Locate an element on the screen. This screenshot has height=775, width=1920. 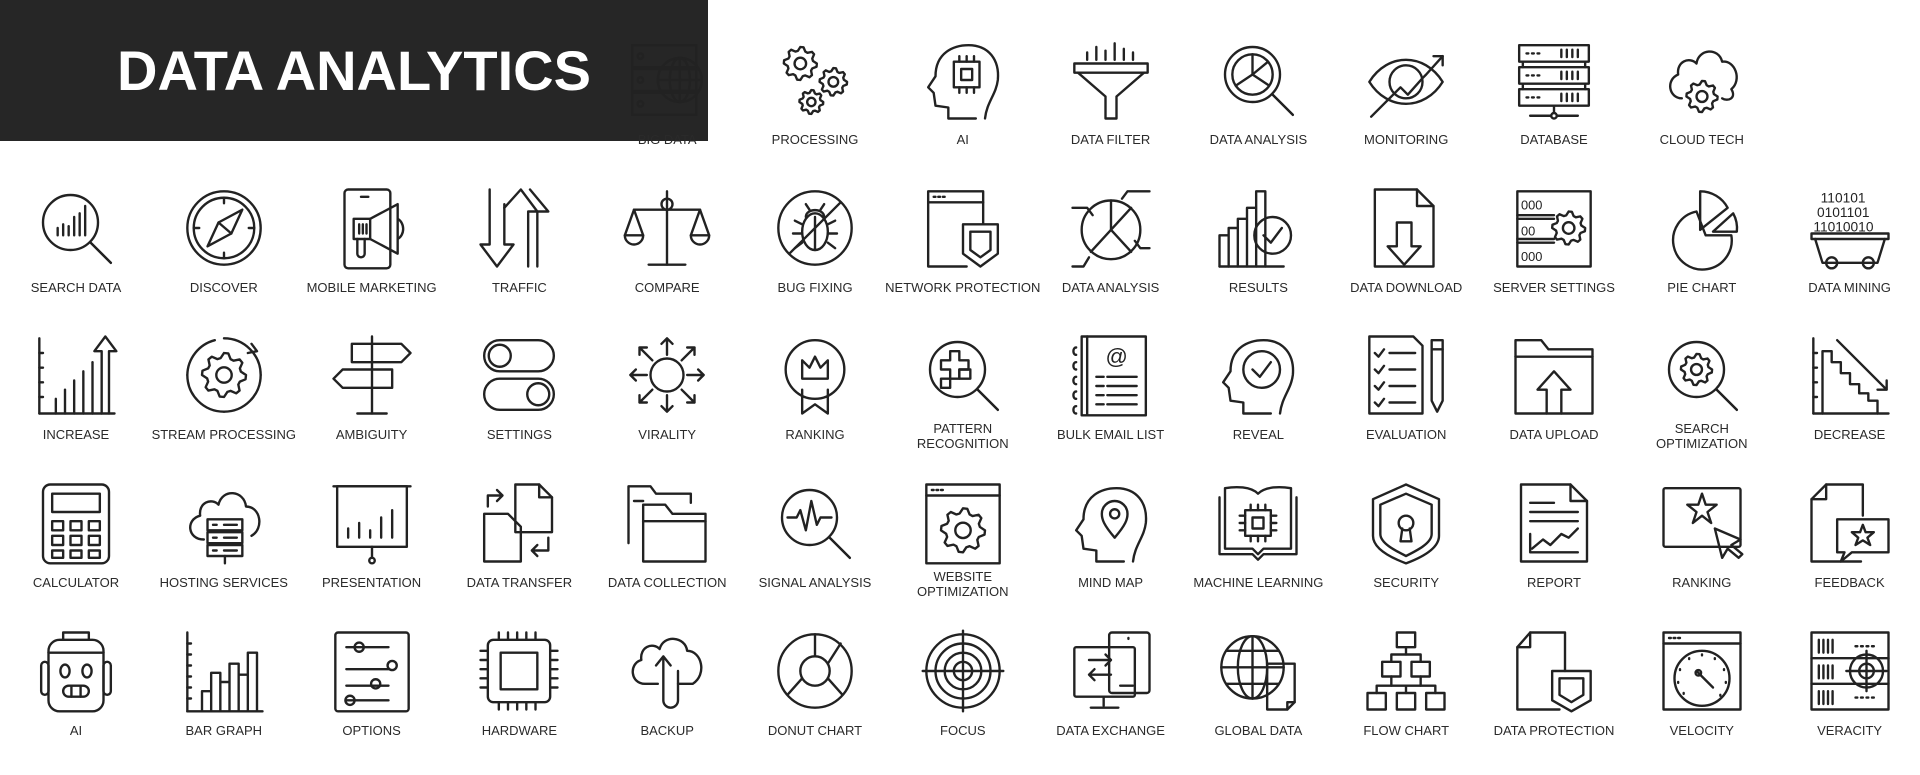
icon-tile: Feedback is located at coordinates (1848, 553).